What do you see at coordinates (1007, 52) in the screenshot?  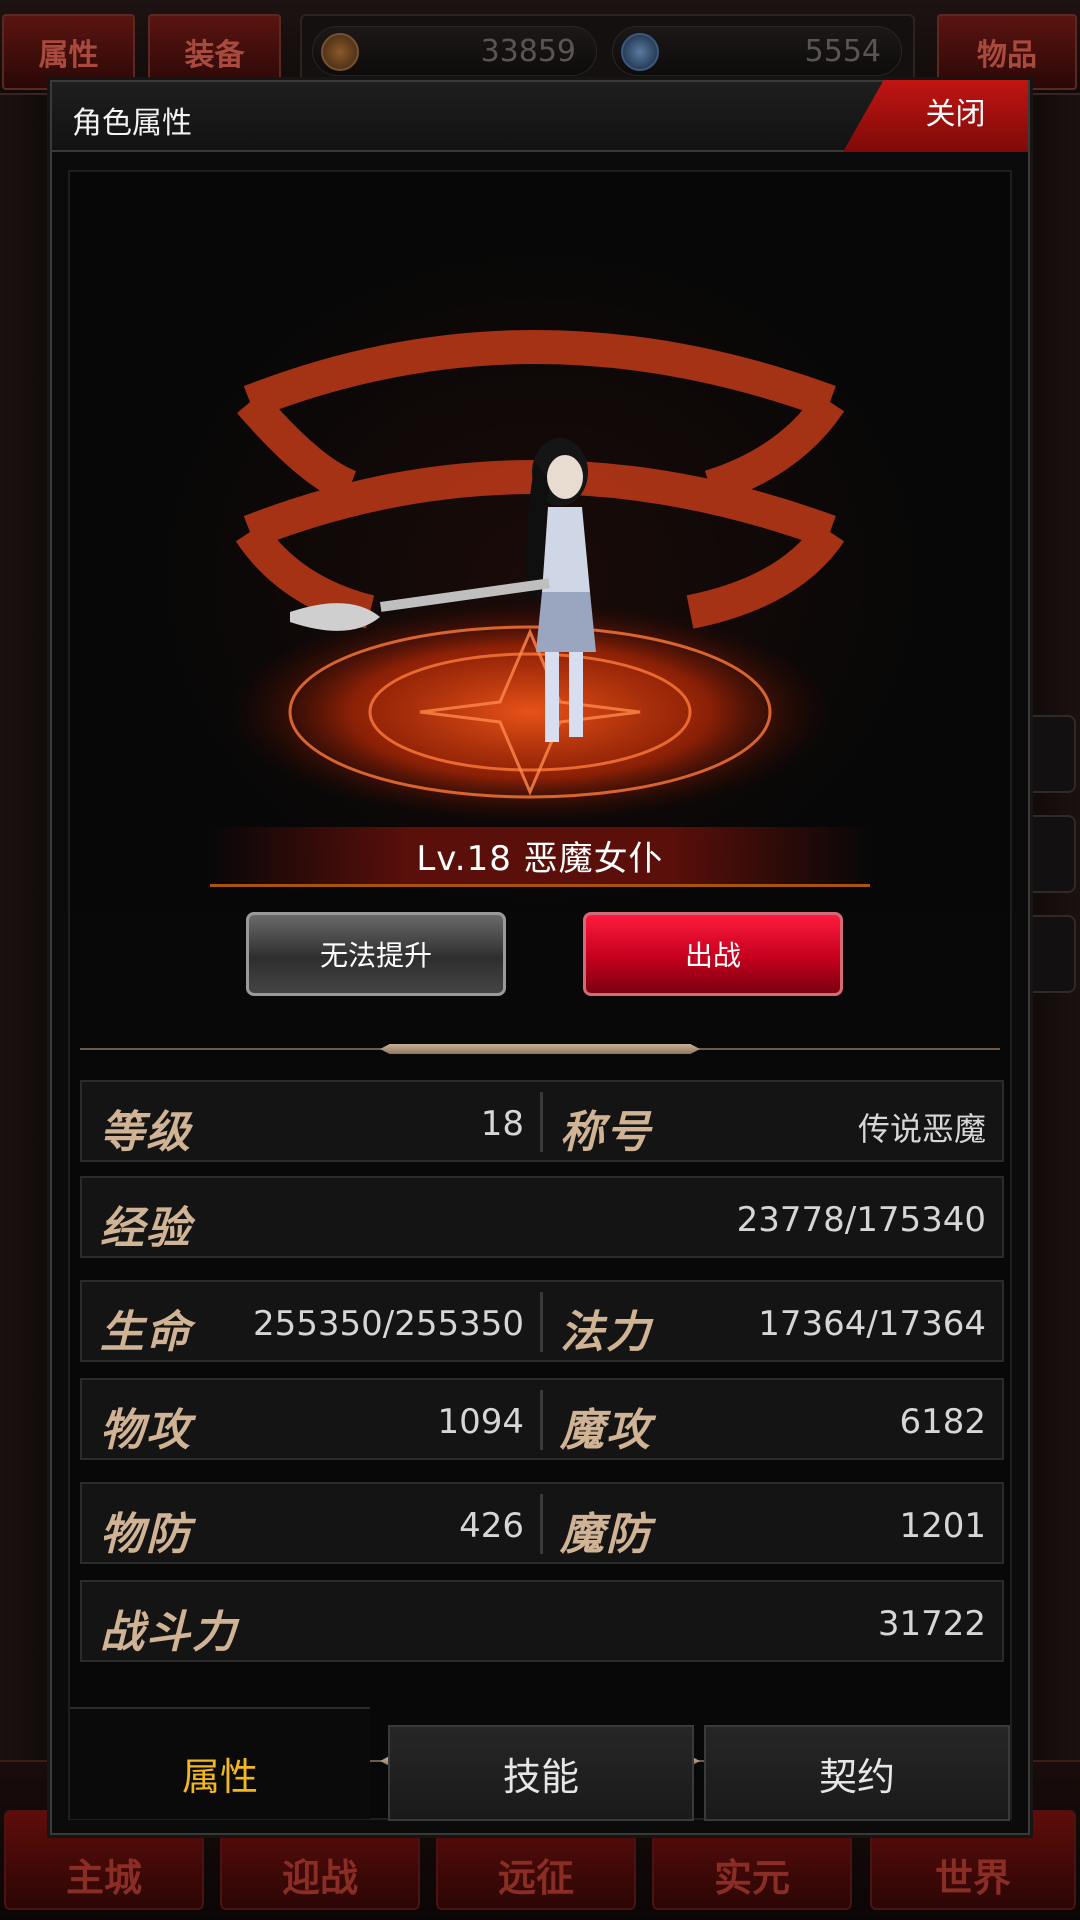 I see `hud-tab-items: 物品` at bounding box center [1007, 52].